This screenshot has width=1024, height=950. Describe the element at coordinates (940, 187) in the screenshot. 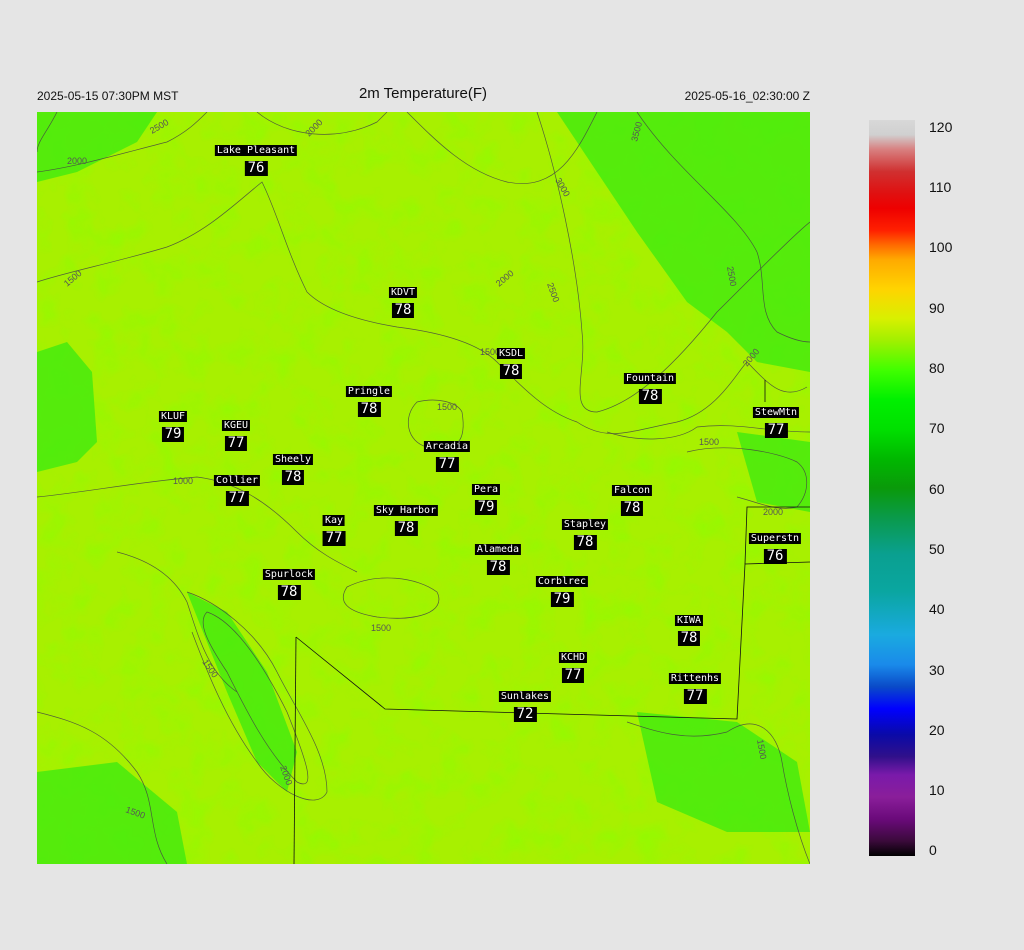

I see `colorbar-tick-label: 110` at that location.